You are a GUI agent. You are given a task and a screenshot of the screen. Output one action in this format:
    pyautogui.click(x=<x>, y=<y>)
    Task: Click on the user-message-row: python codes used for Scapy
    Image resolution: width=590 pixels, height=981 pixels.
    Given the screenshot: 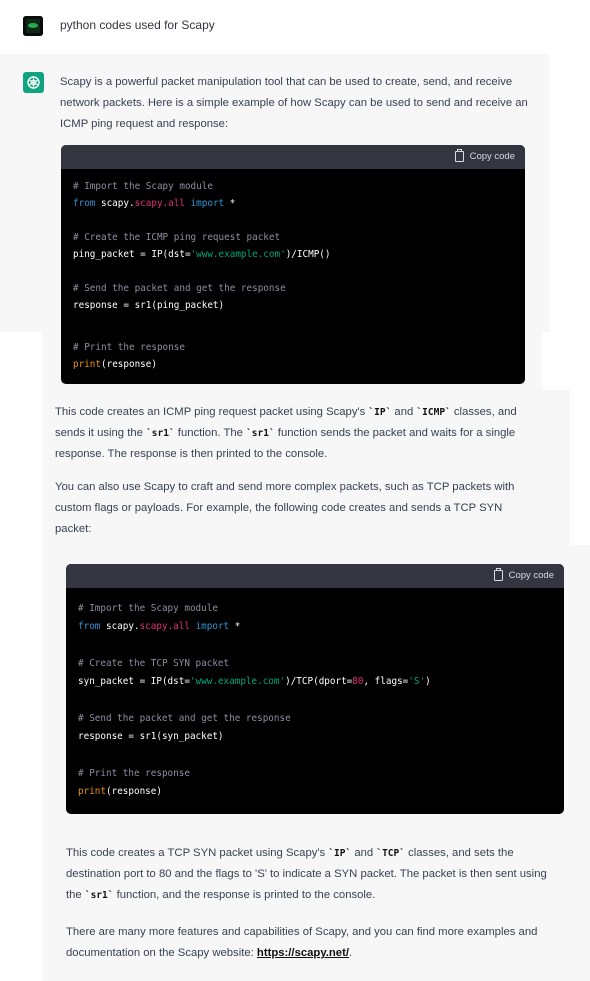 What is the action you would take?
    pyautogui.click(x=295, y=27)
    